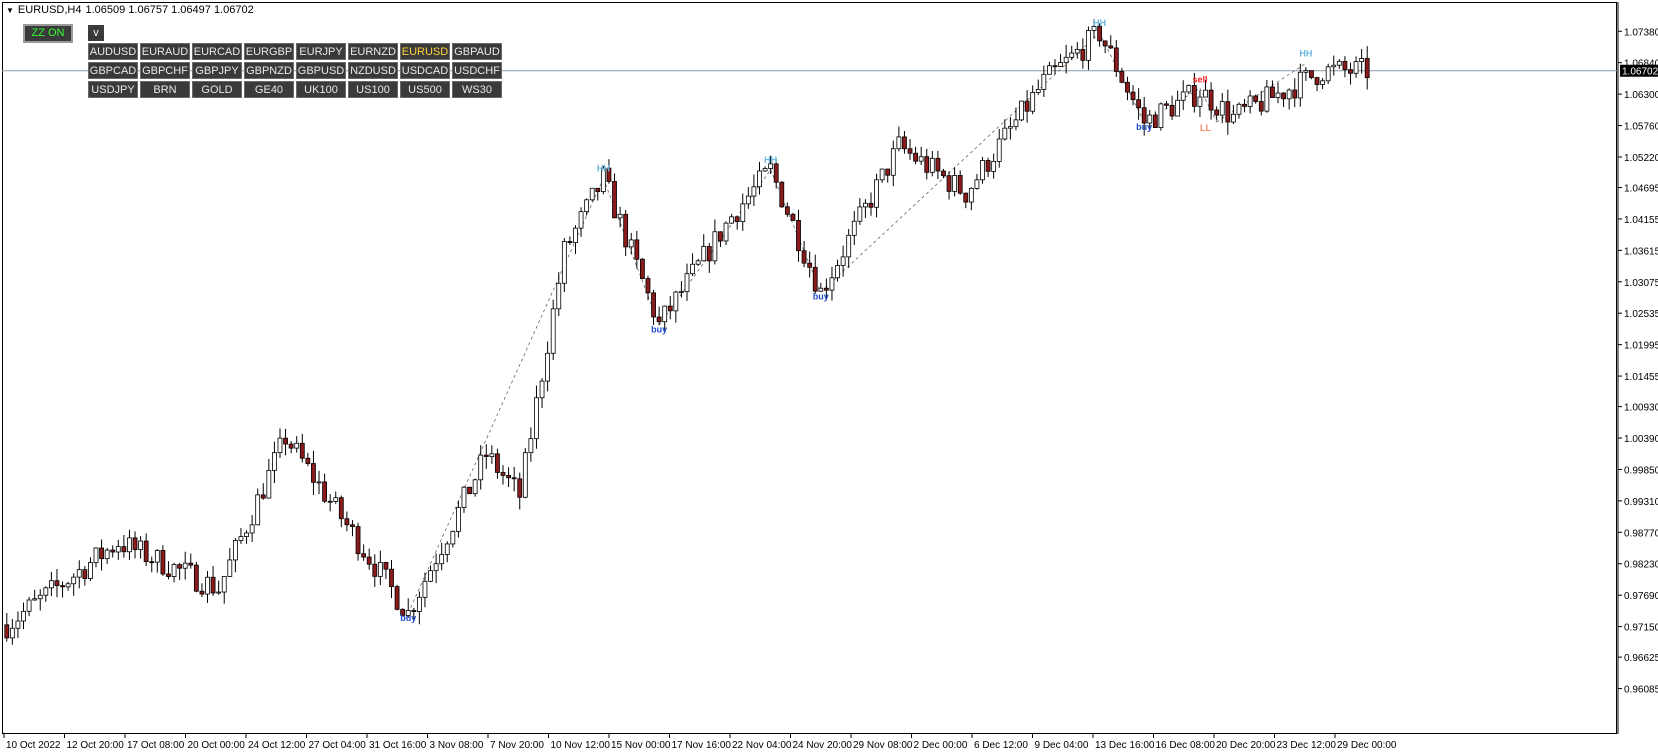 The image size is (1658, 753). What do you see at coordinates (165, 70) in the screenshot?
I see `symbol-button-gbpchf: GBPCHF` at bounding box center [165, 70].